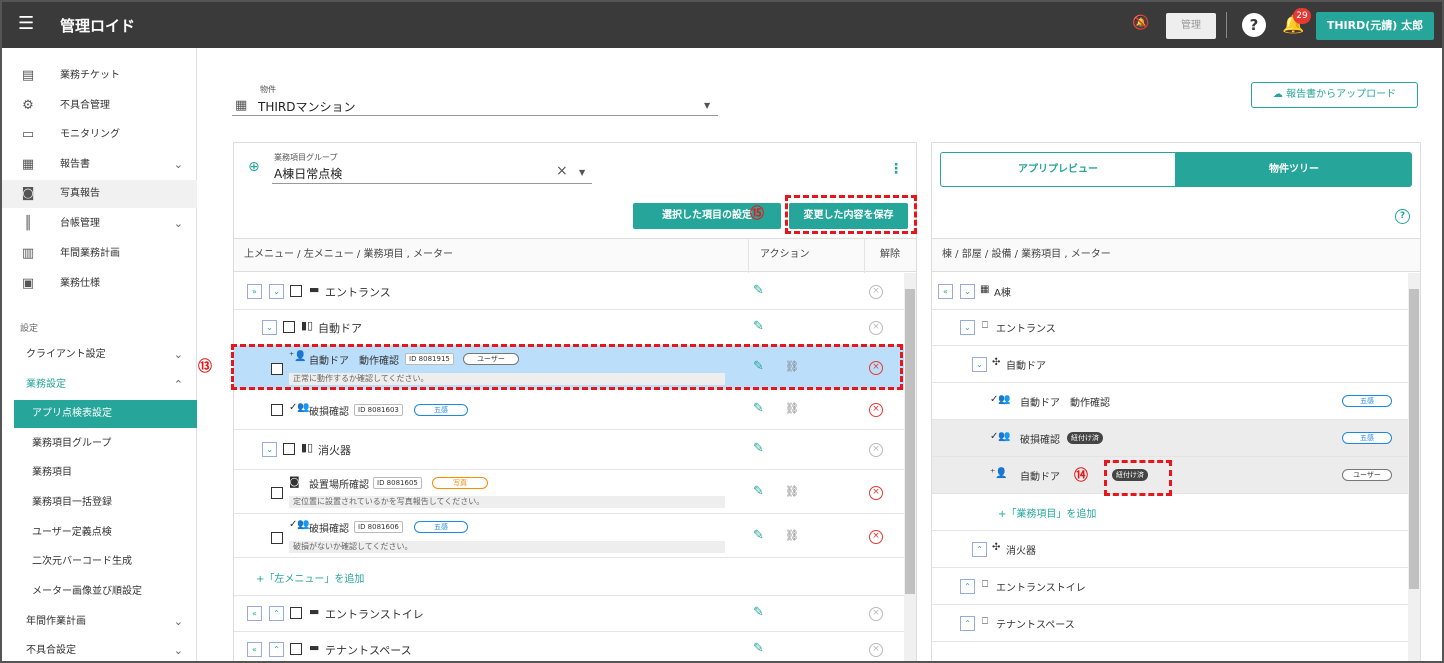 This screenshot has width=1444, height=663. What do you see at coordinates (99, 76) in the screenshot?
I see `sidebar-item-tickets: ▤ 業務チケット` at bounding box center [99, 76].